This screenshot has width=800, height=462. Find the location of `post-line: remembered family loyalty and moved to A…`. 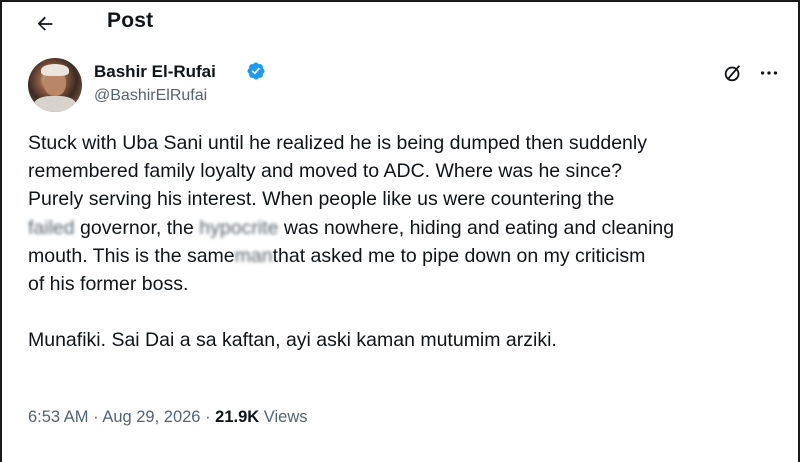

post-line: remembered family loyalty and moved to A… is located at coordinates (325, 171).